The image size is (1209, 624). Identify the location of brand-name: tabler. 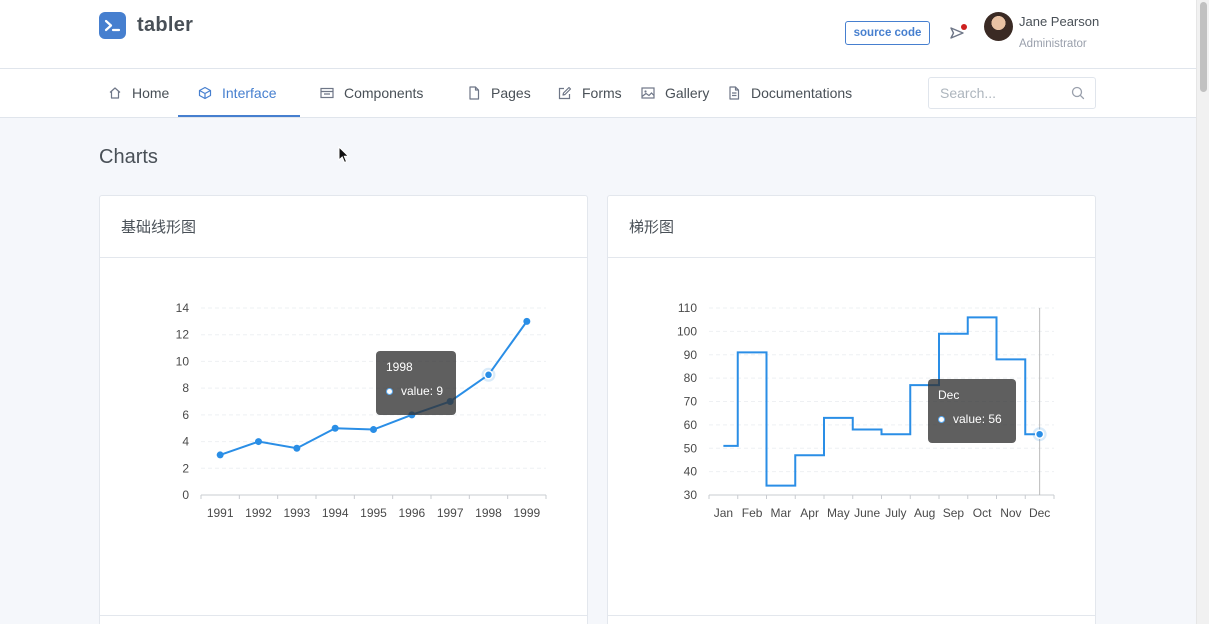
(165, 25).